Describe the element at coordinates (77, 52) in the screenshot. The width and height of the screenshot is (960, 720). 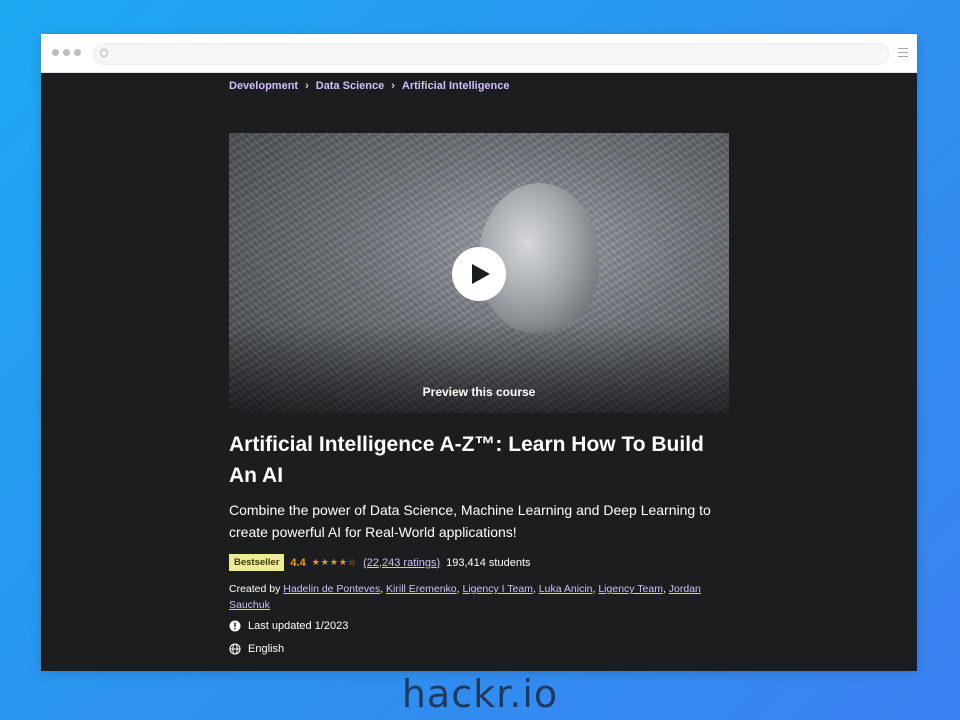
I see `maximize-dot-icon` at that location.